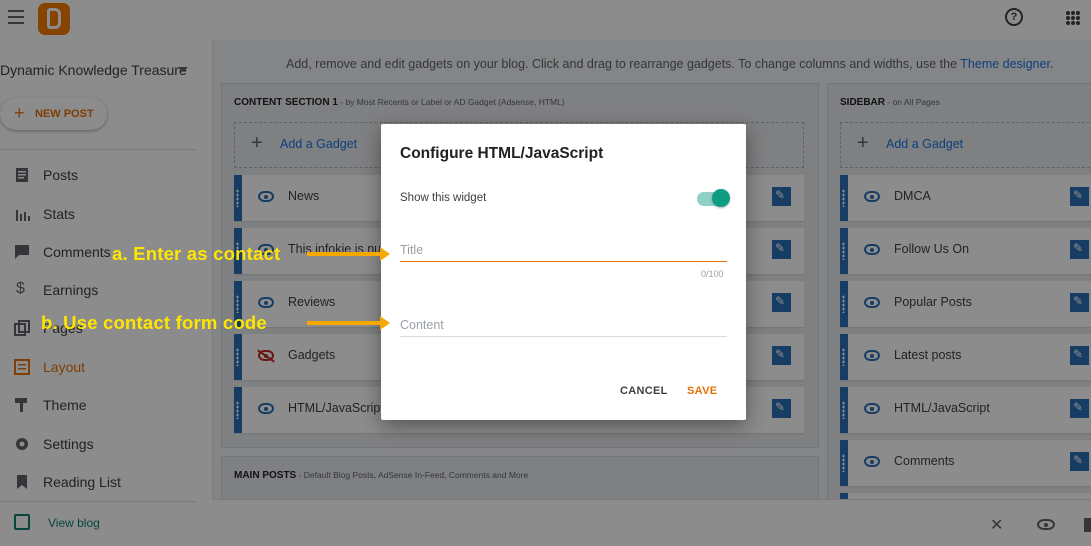 The height and width of the screenshot is (546, 1091). Describe the element at coordinates (712, 274) in the screenshot. I see `title-char-counter: 0/100` at that location.